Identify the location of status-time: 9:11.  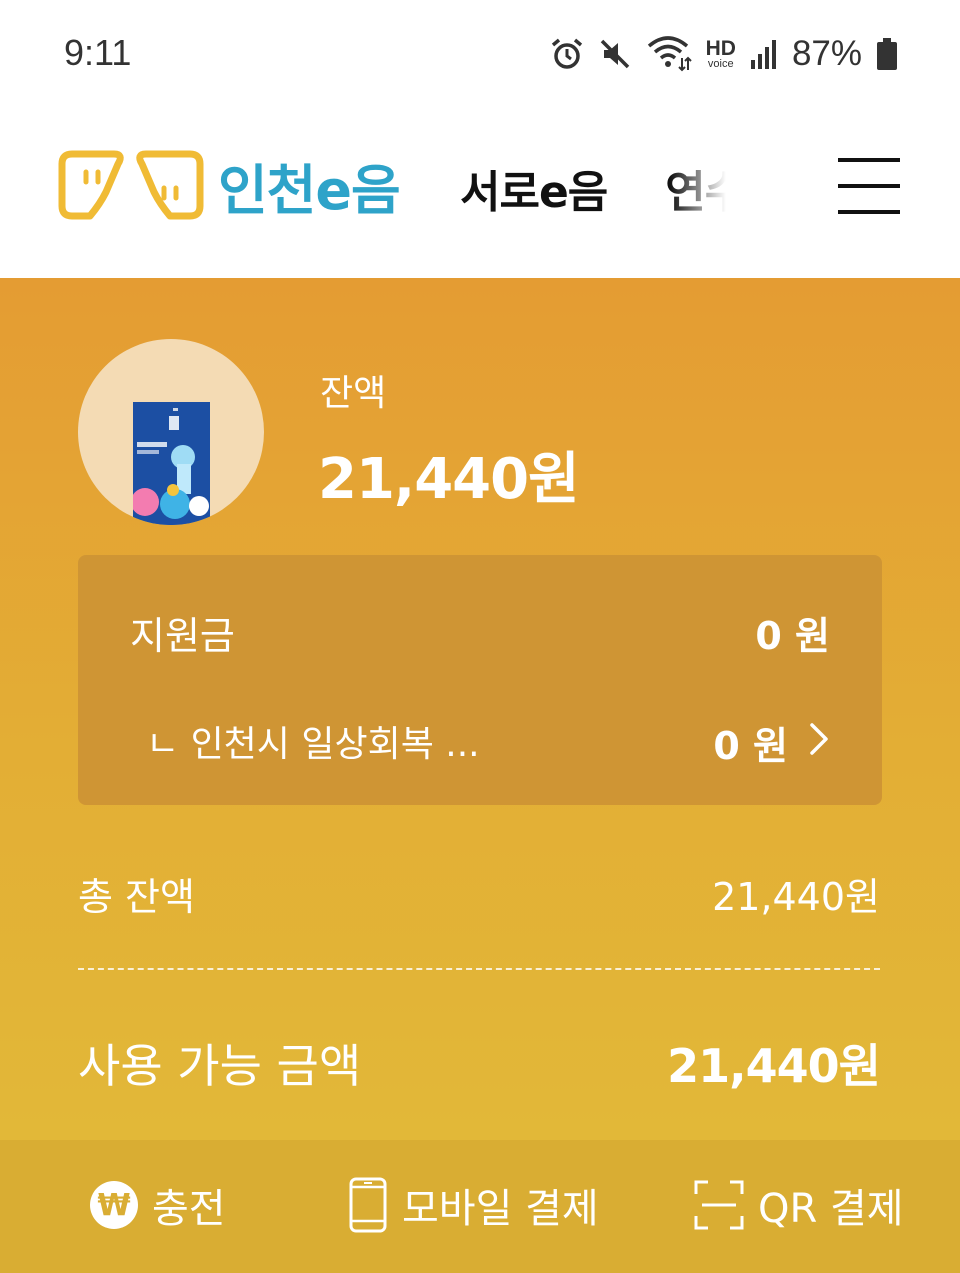
(98, 52).